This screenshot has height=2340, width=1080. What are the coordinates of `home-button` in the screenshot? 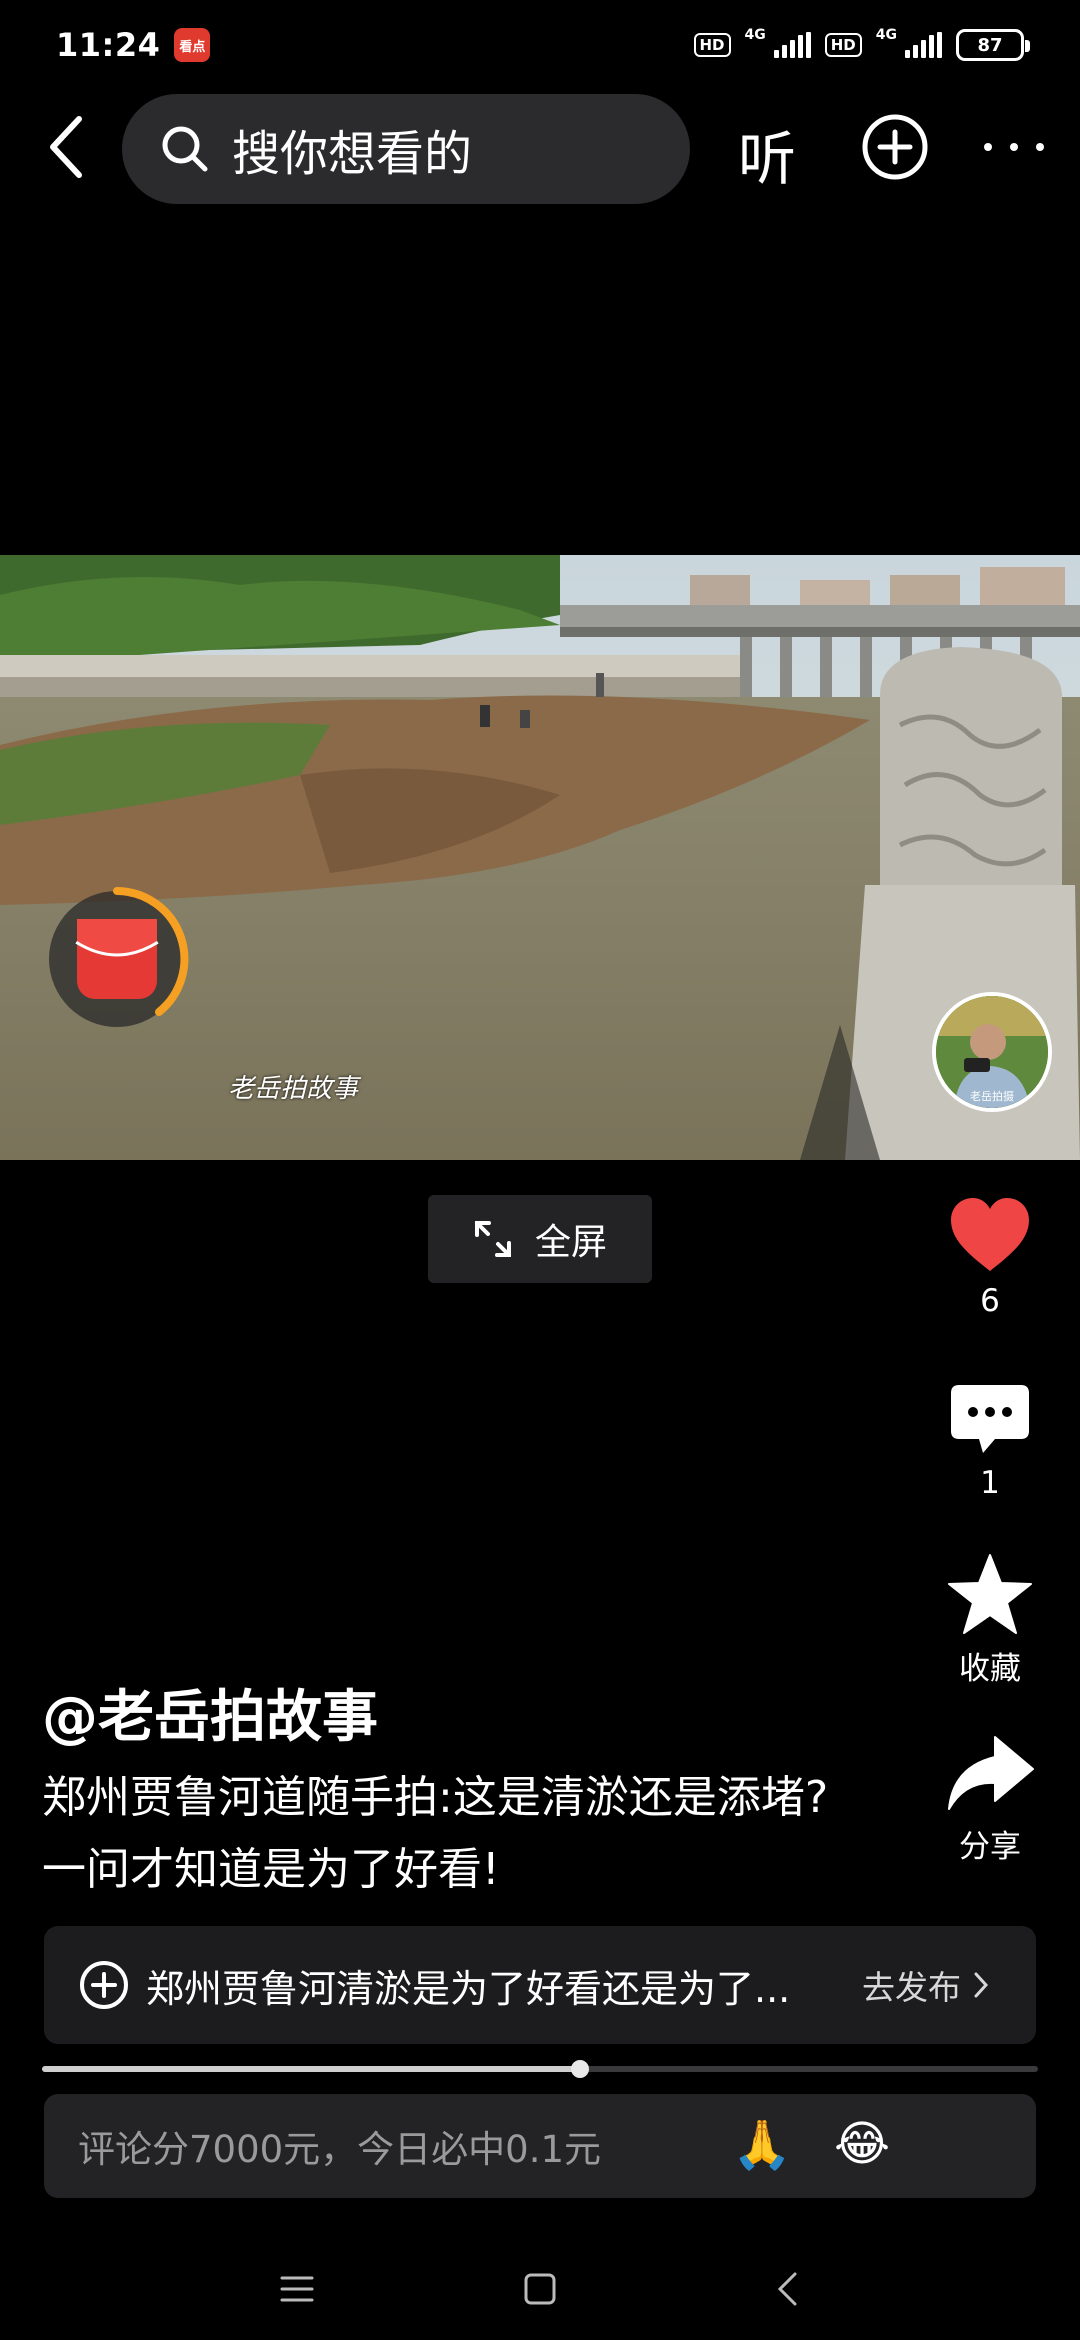 It's located at (540, 2289).